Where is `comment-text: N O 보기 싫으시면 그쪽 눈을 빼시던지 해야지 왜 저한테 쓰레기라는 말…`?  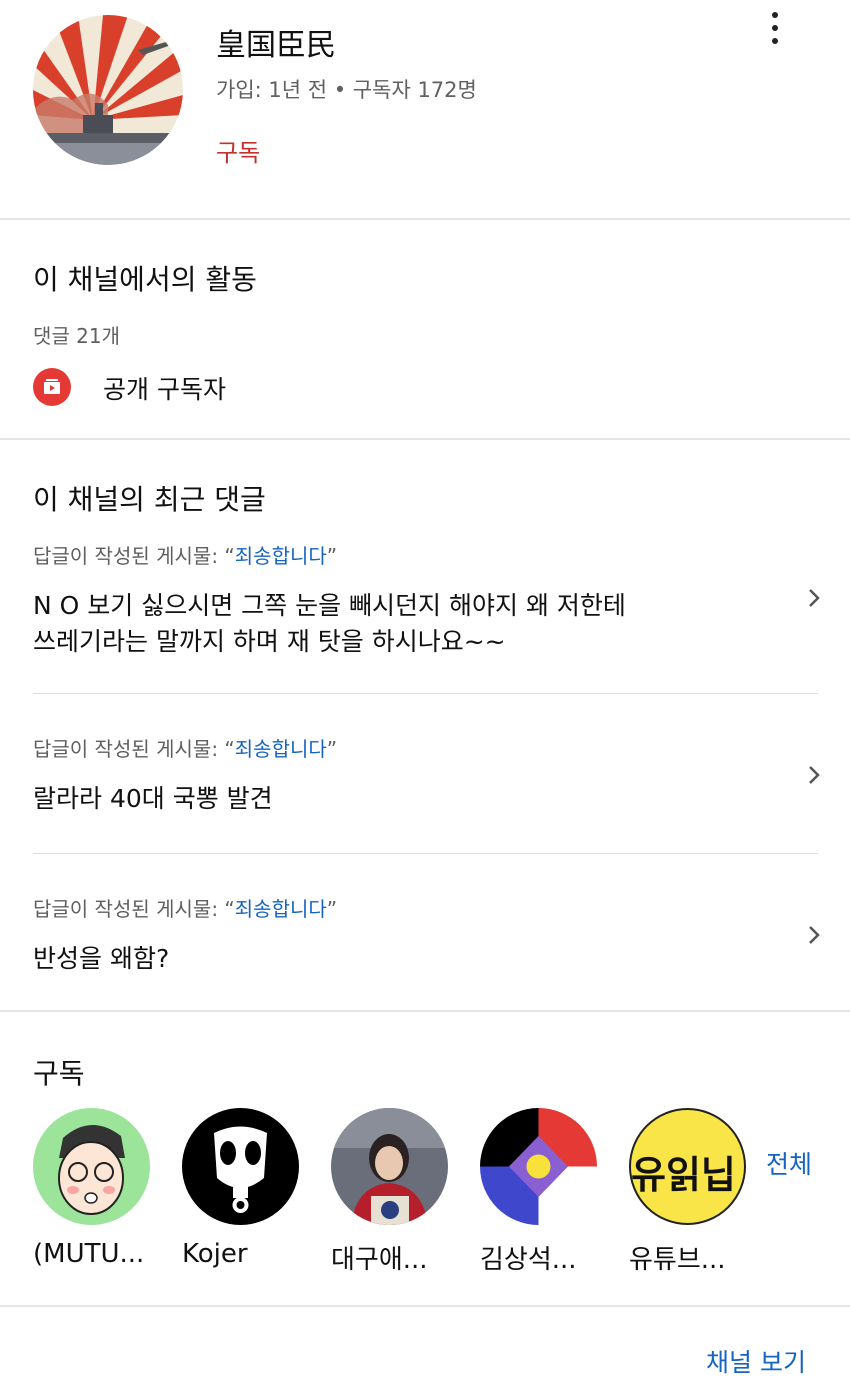 comment-text: N O 보기 싫으시면 그쪽 눈을 빼시던지 해야지 왜 저한테 쓰레기라는 말… is located at coordinates (403, 624).